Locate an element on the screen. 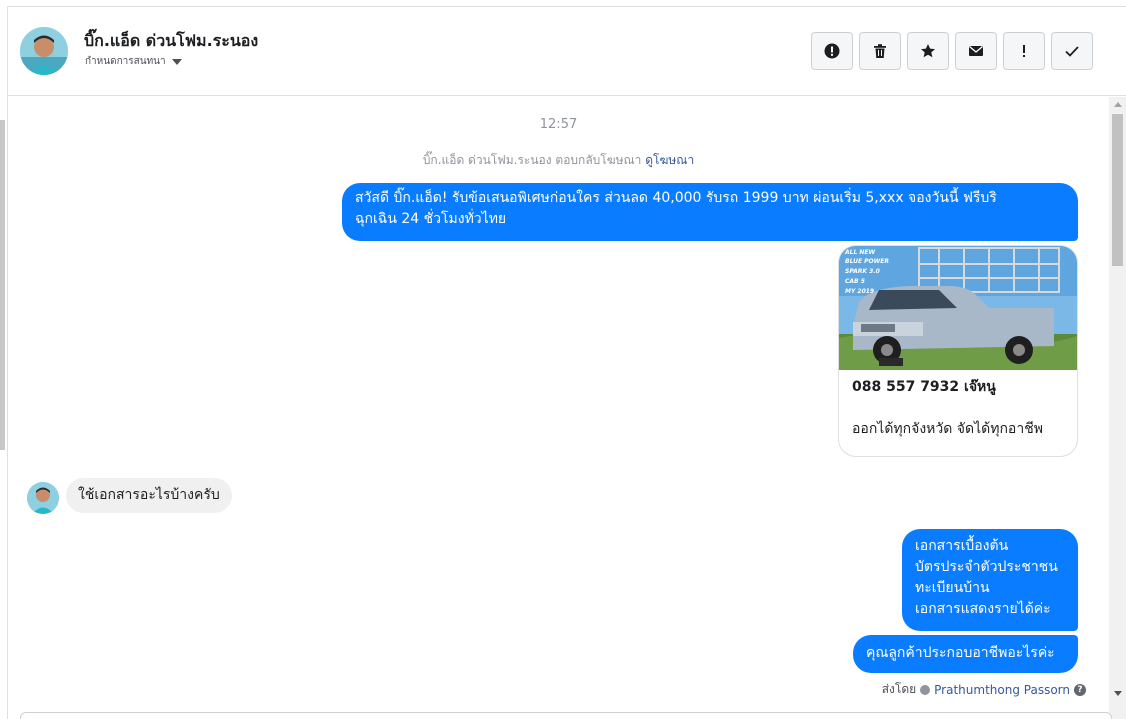  ad-card-description: ออกได้ทุกจังหวัด จัดได้ทุกอาชีพ is located at coordinates (947, 429).